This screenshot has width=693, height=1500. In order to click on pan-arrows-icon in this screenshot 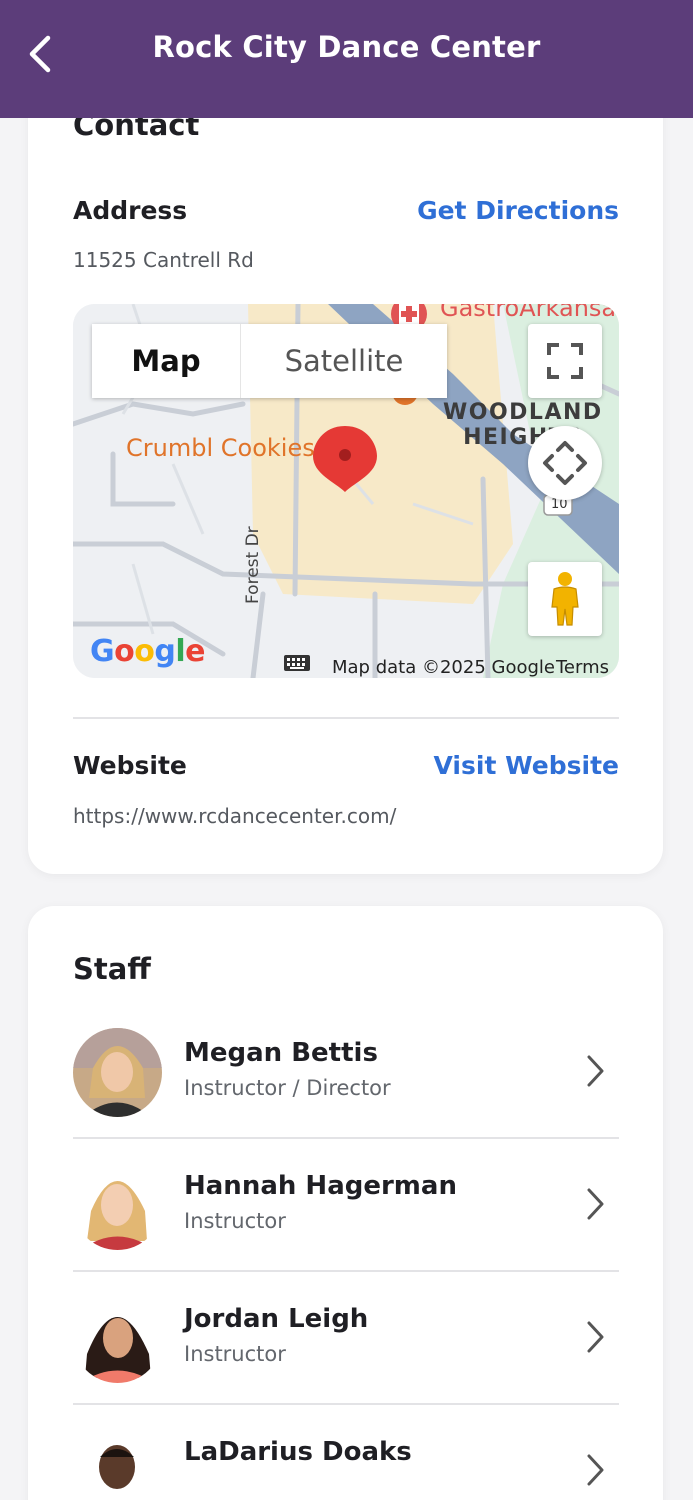, I will do `click(565, 463)`.